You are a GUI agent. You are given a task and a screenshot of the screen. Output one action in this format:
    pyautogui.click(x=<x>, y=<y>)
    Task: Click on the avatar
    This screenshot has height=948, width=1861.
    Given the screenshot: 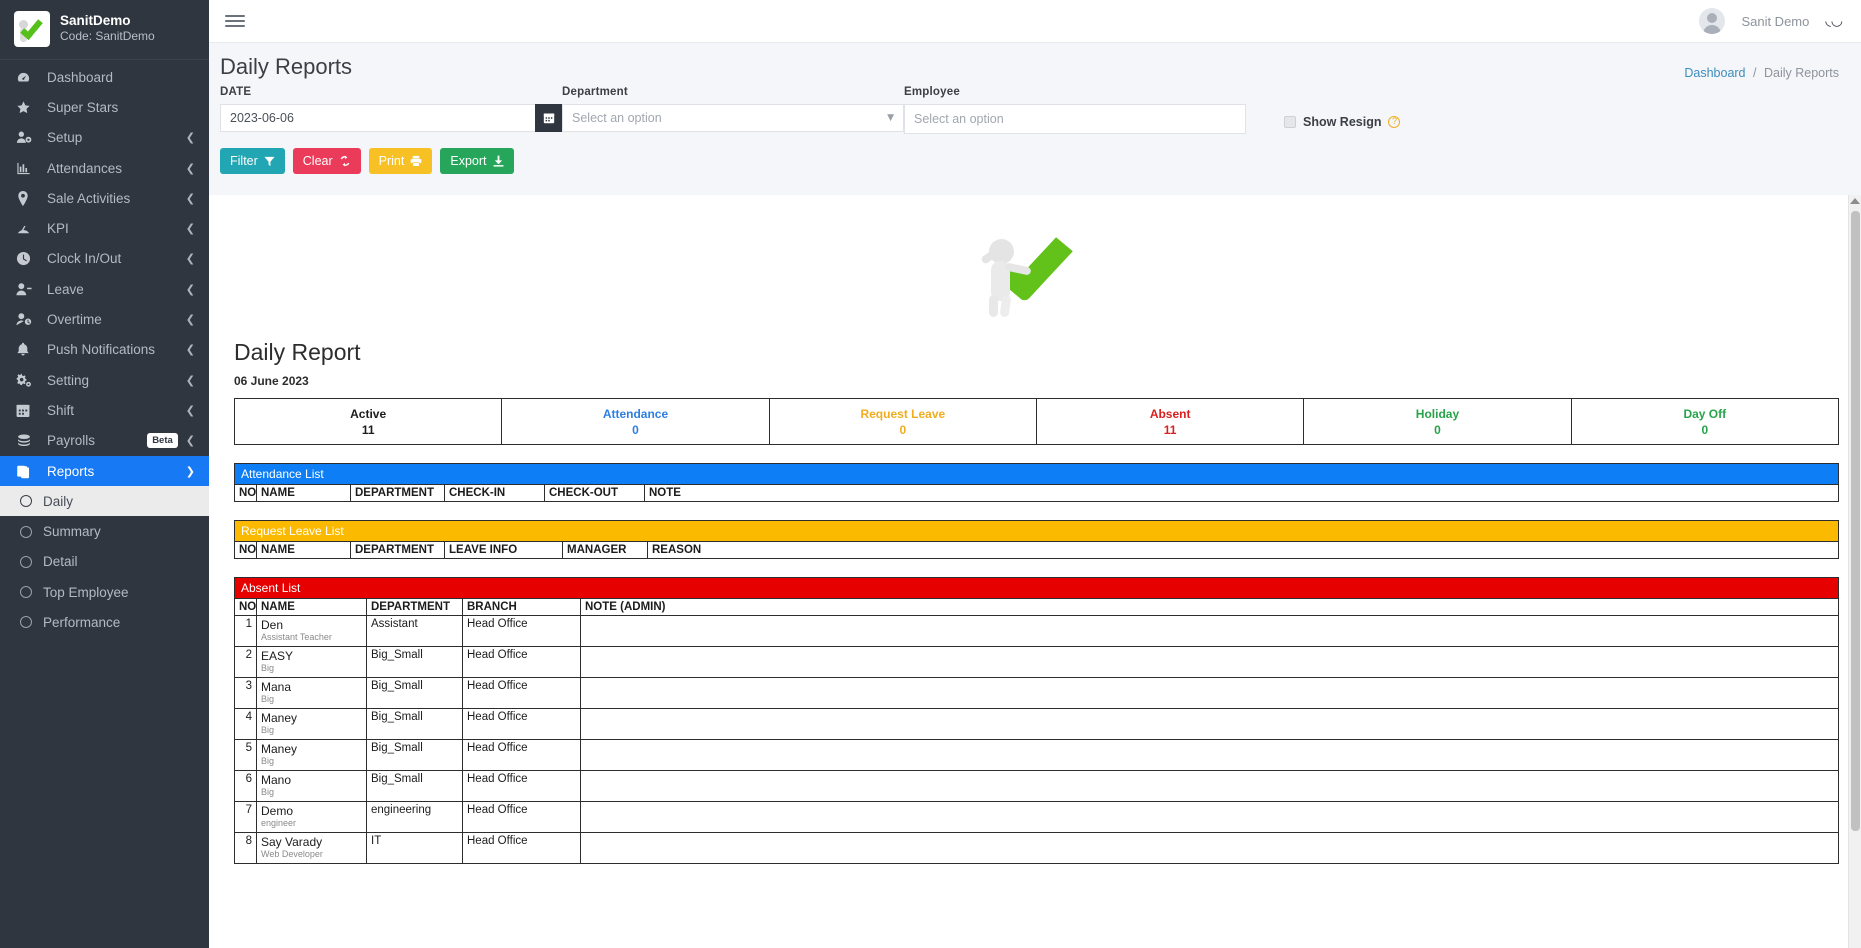 What is the action you would take?
    pyautogui.click(x=1712, y=21)
    